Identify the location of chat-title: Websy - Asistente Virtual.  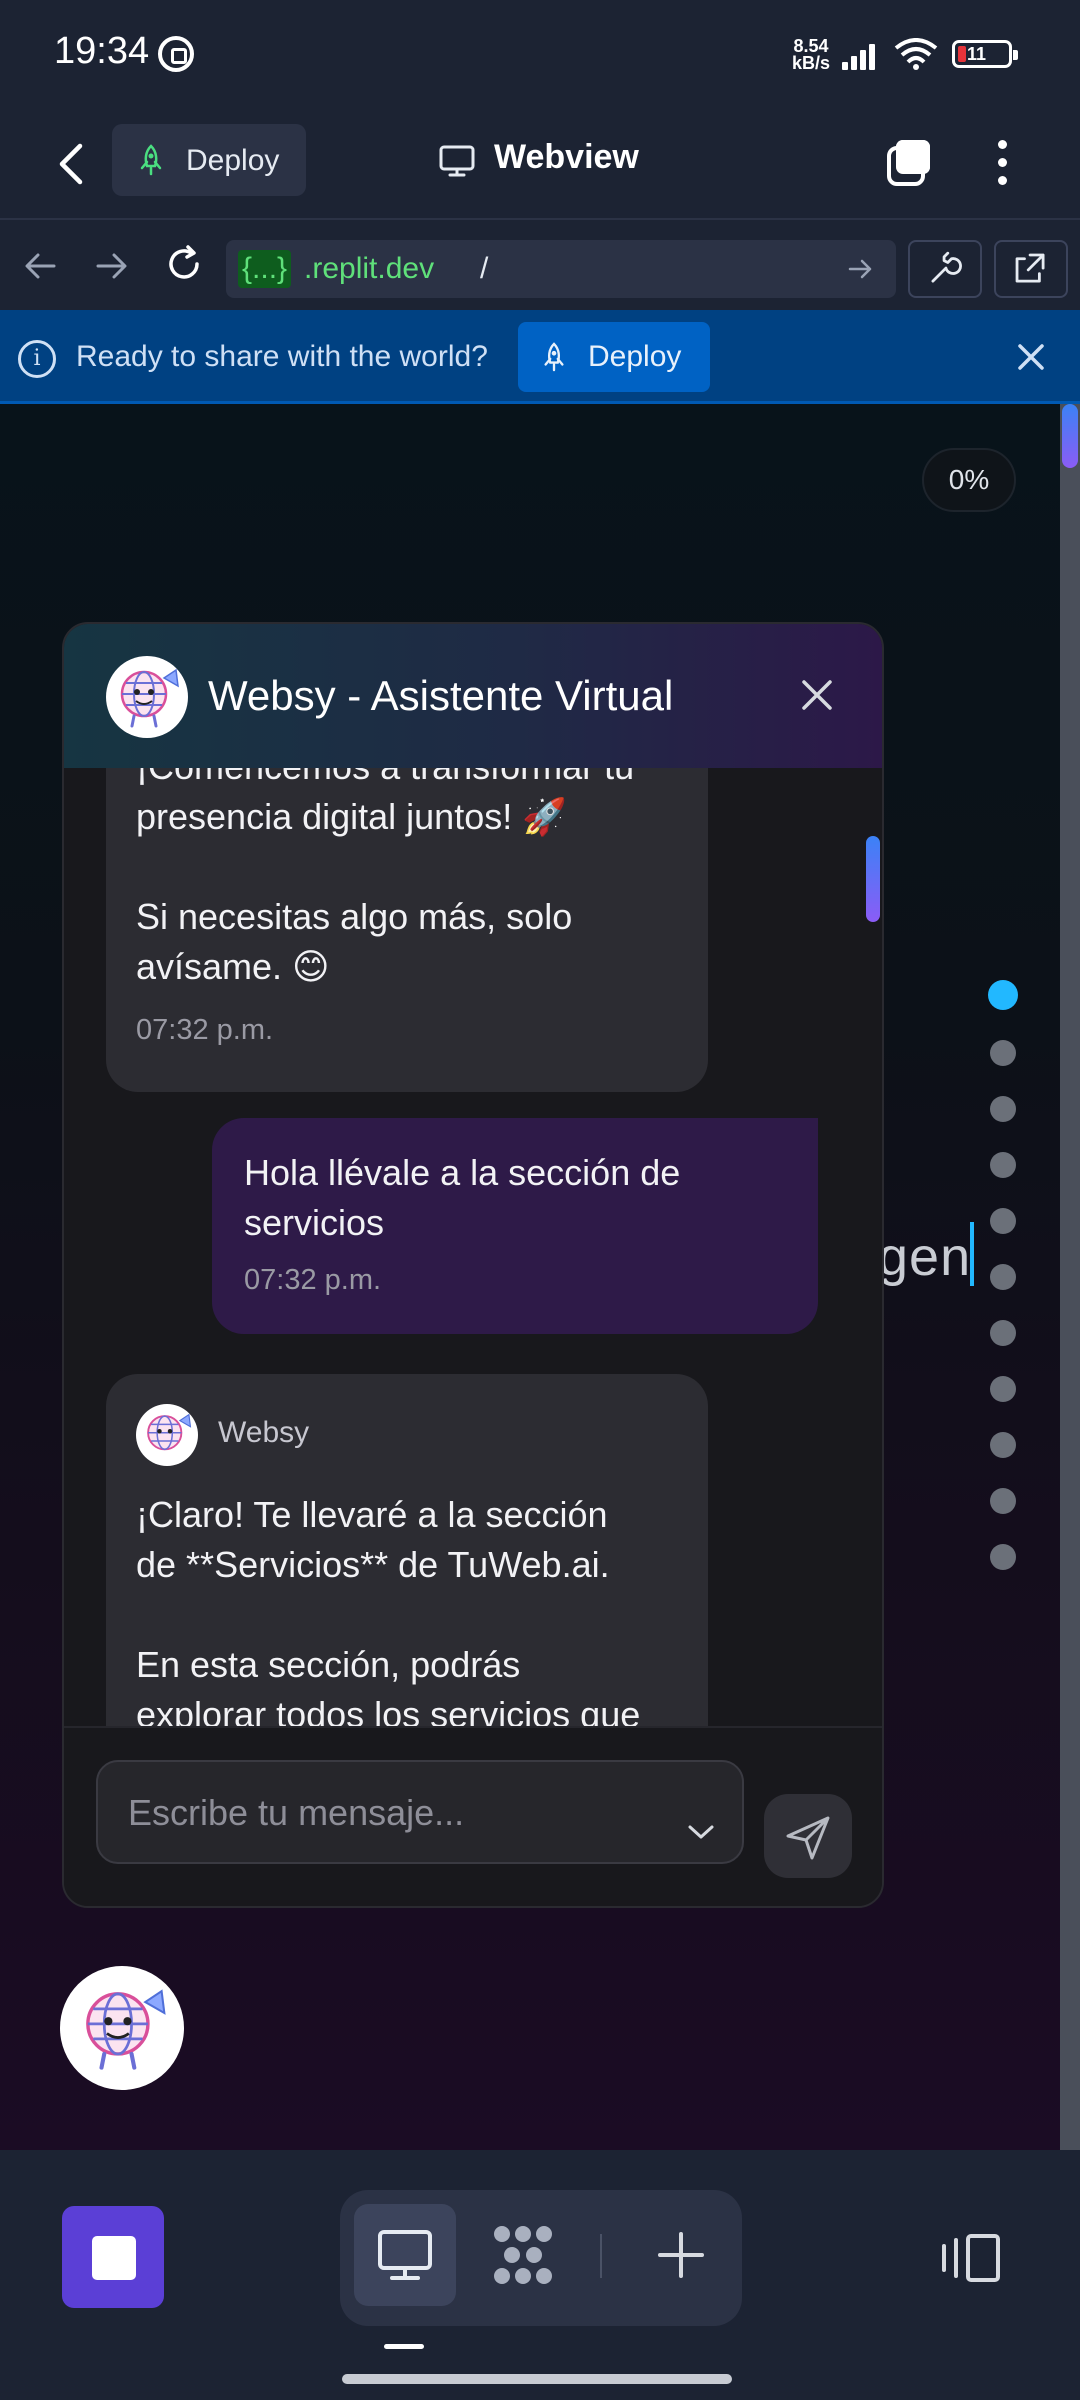
(441, 695).